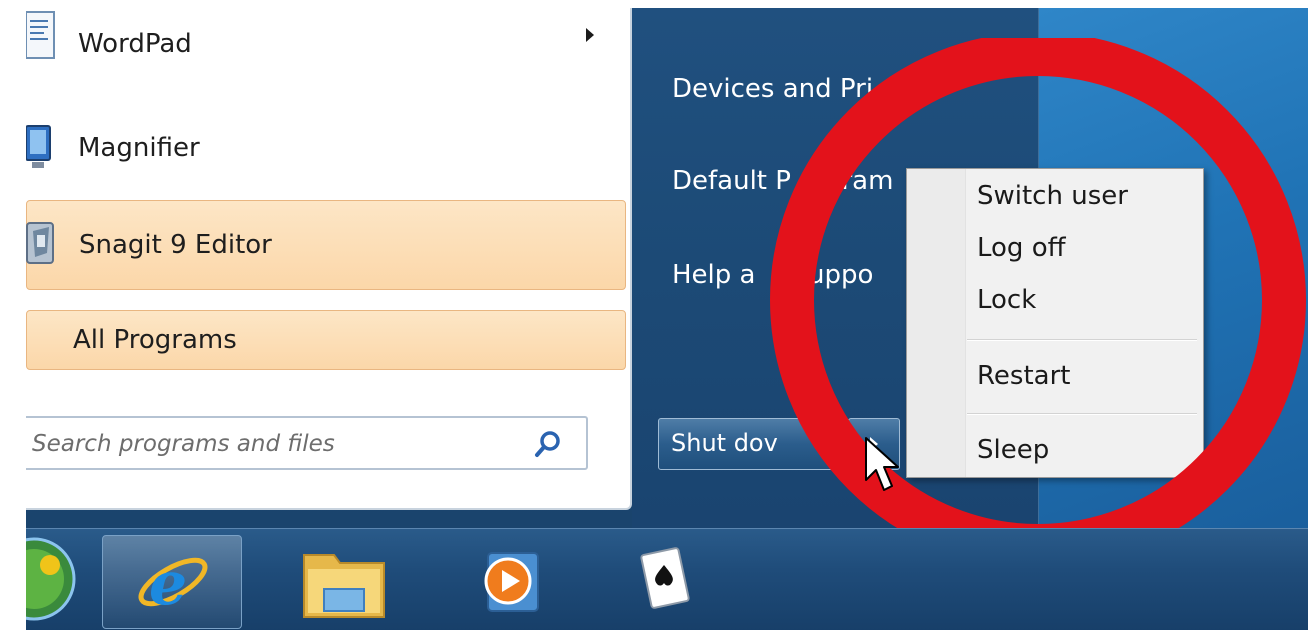 The image size is (1308, 630). What do you see at coordinates (772, 275) in the screenshot?
I see `help-and-support-link: Help a Suppo` at bounding box center [772, 275].